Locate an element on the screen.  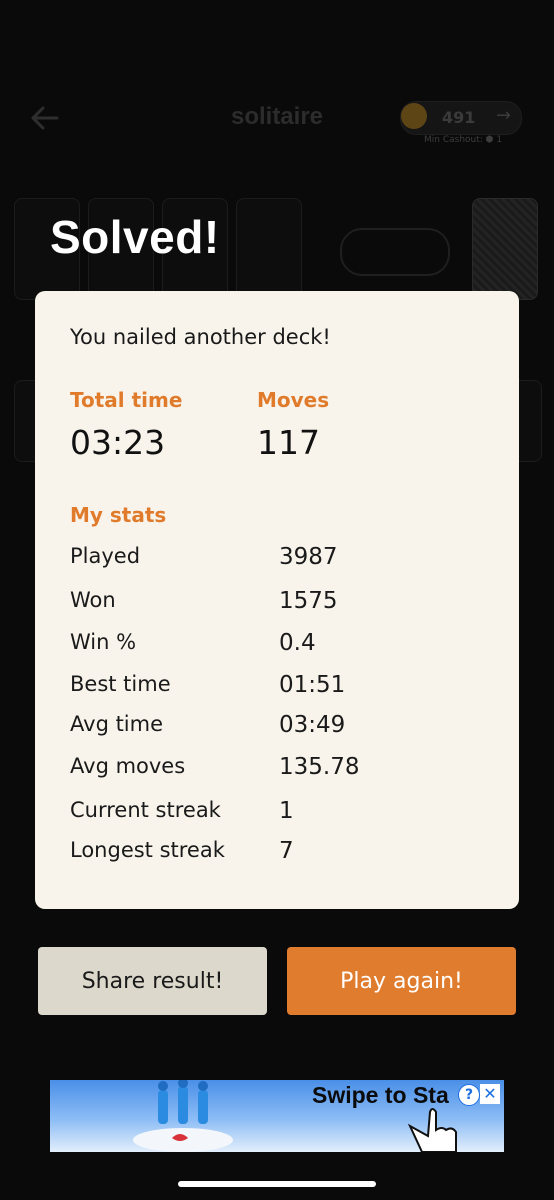
stat-current-streak-value: 1 is located at coordinates (286, 811).